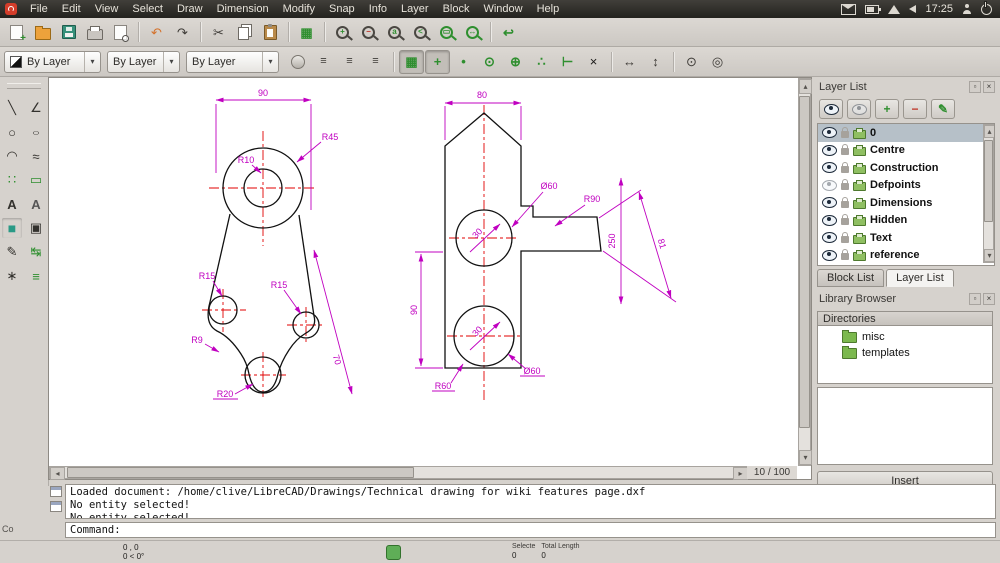 This screenshot has width=1000, height=563. Describe the element at coordinates (232, 61) in the screenshot. I see `pen-linetype-select: By Layer ▾` at that location.